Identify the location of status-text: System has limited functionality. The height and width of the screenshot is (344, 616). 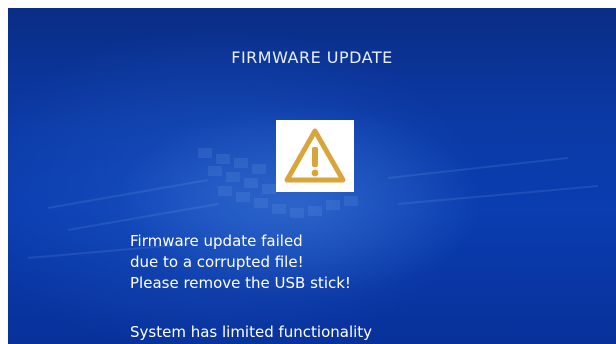
(251, 332).